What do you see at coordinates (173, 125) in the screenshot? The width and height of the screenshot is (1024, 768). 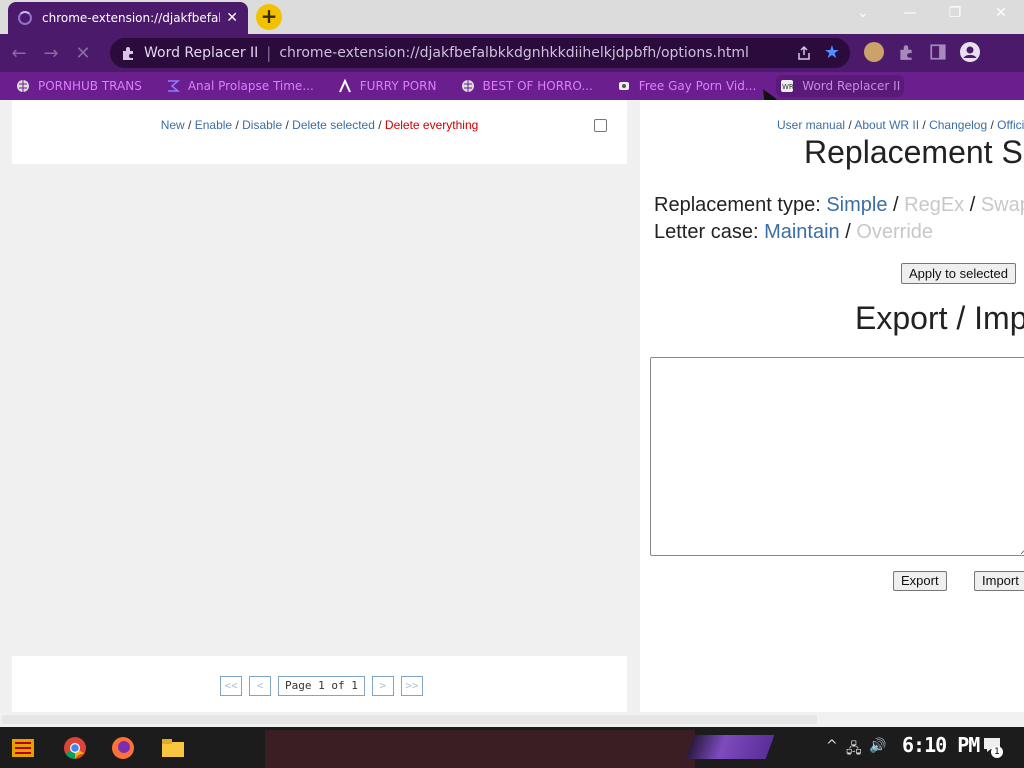 I see `new-link: New` at bounding box center [173, 125].